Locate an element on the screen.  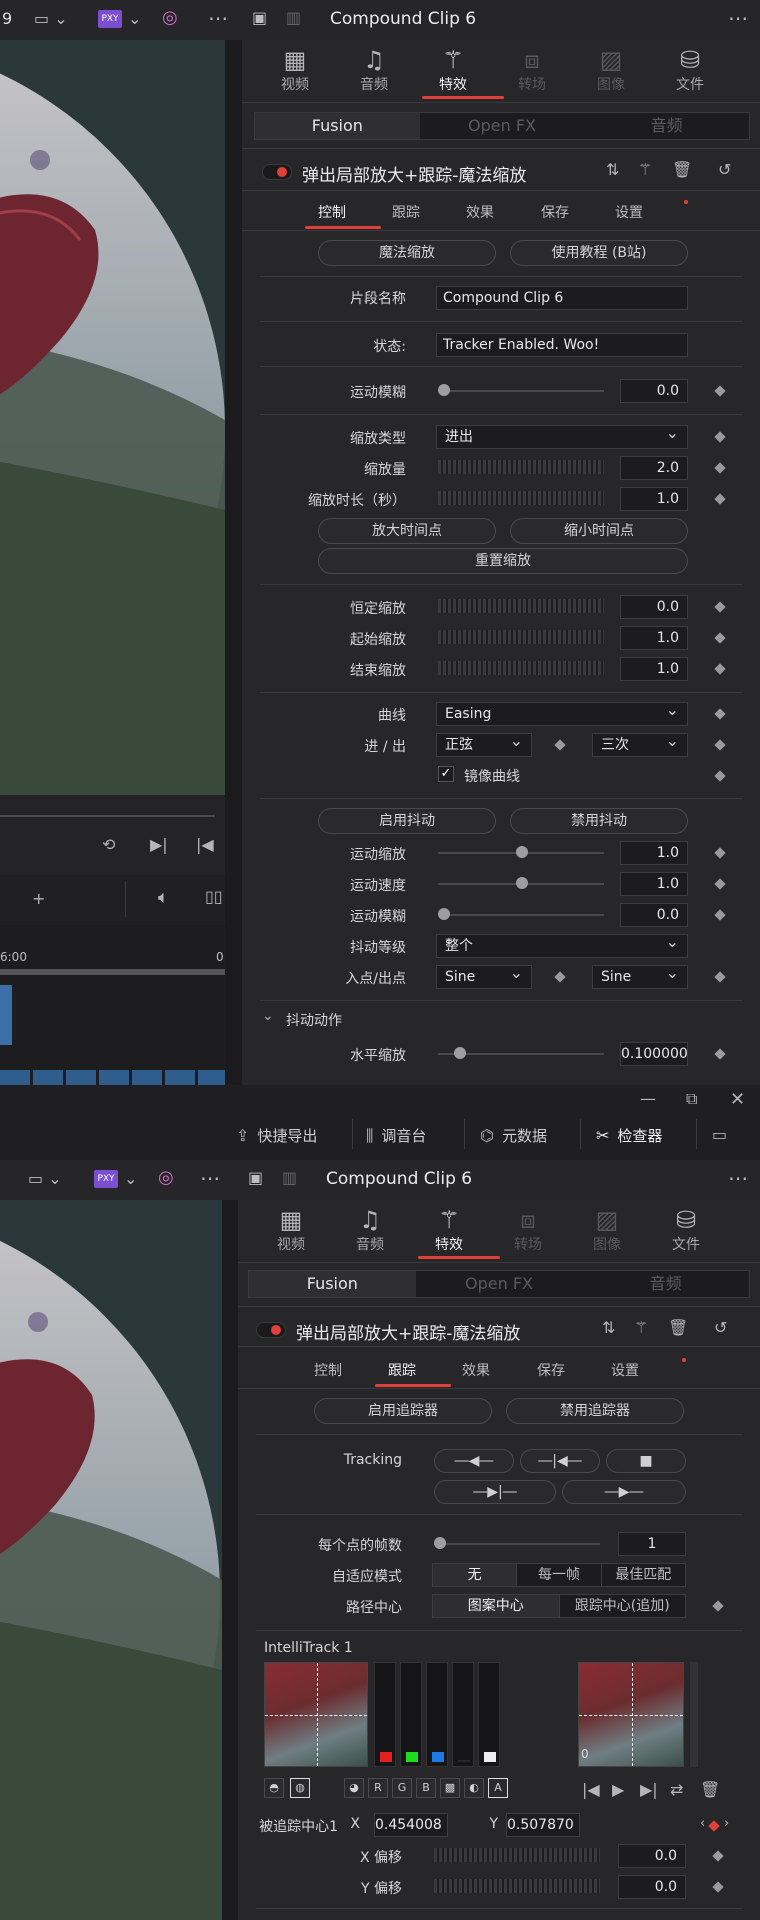
clip-thumbs is located at coordinates (112, 1077).